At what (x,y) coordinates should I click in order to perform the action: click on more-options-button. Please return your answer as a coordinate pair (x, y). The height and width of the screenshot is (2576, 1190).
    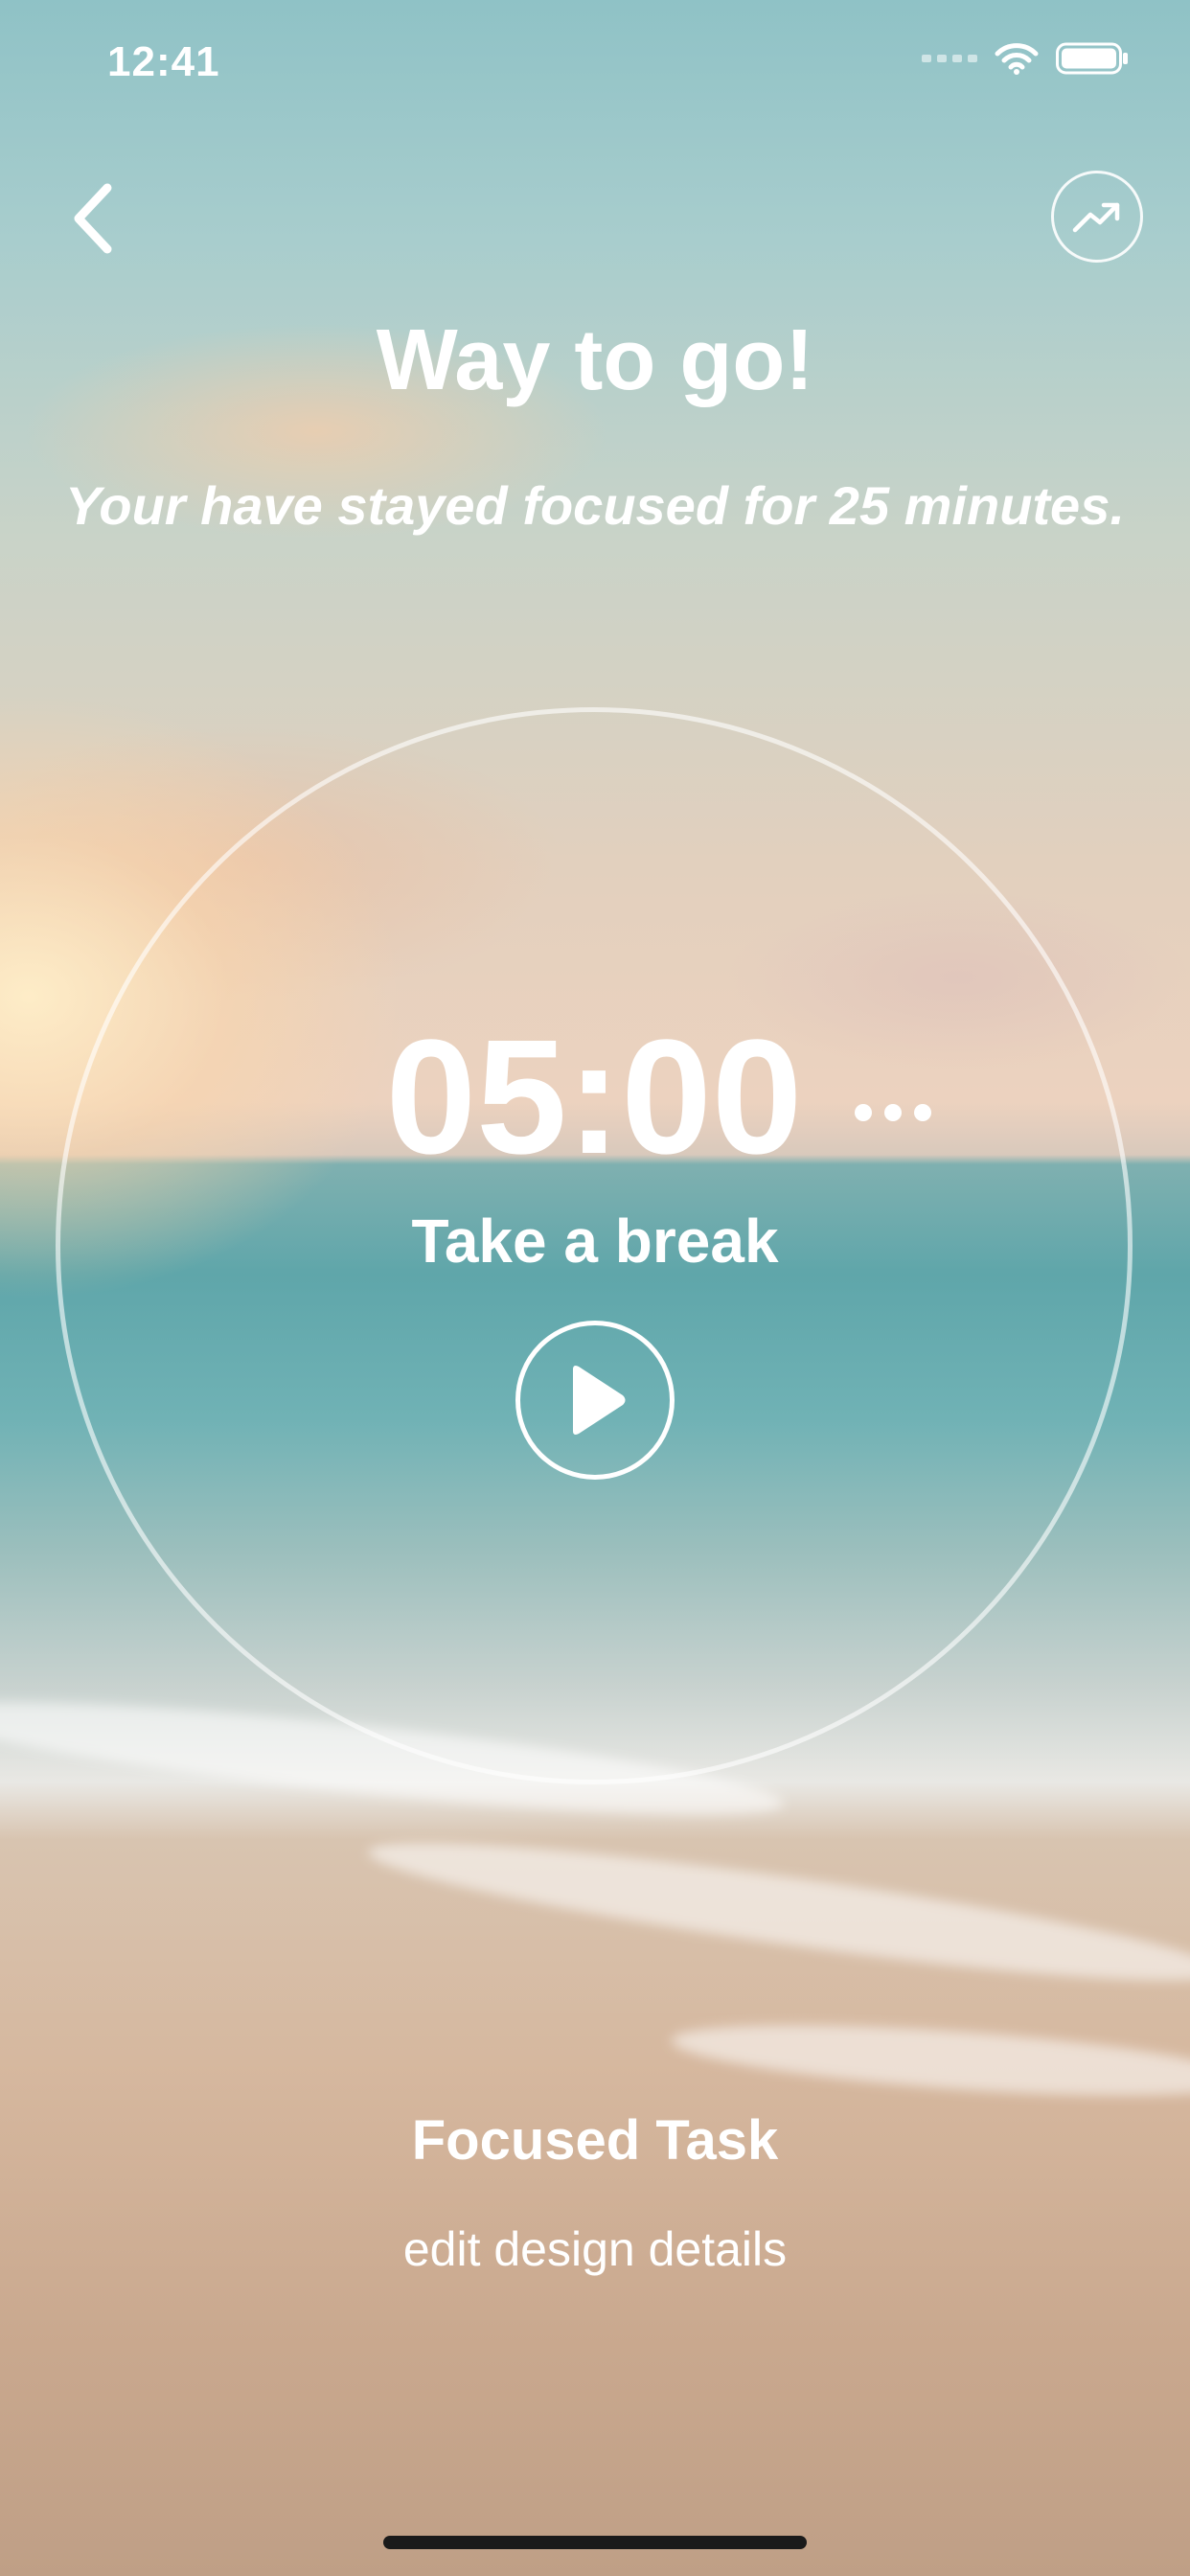
    Looking at the image, I should click on (893, 1112).